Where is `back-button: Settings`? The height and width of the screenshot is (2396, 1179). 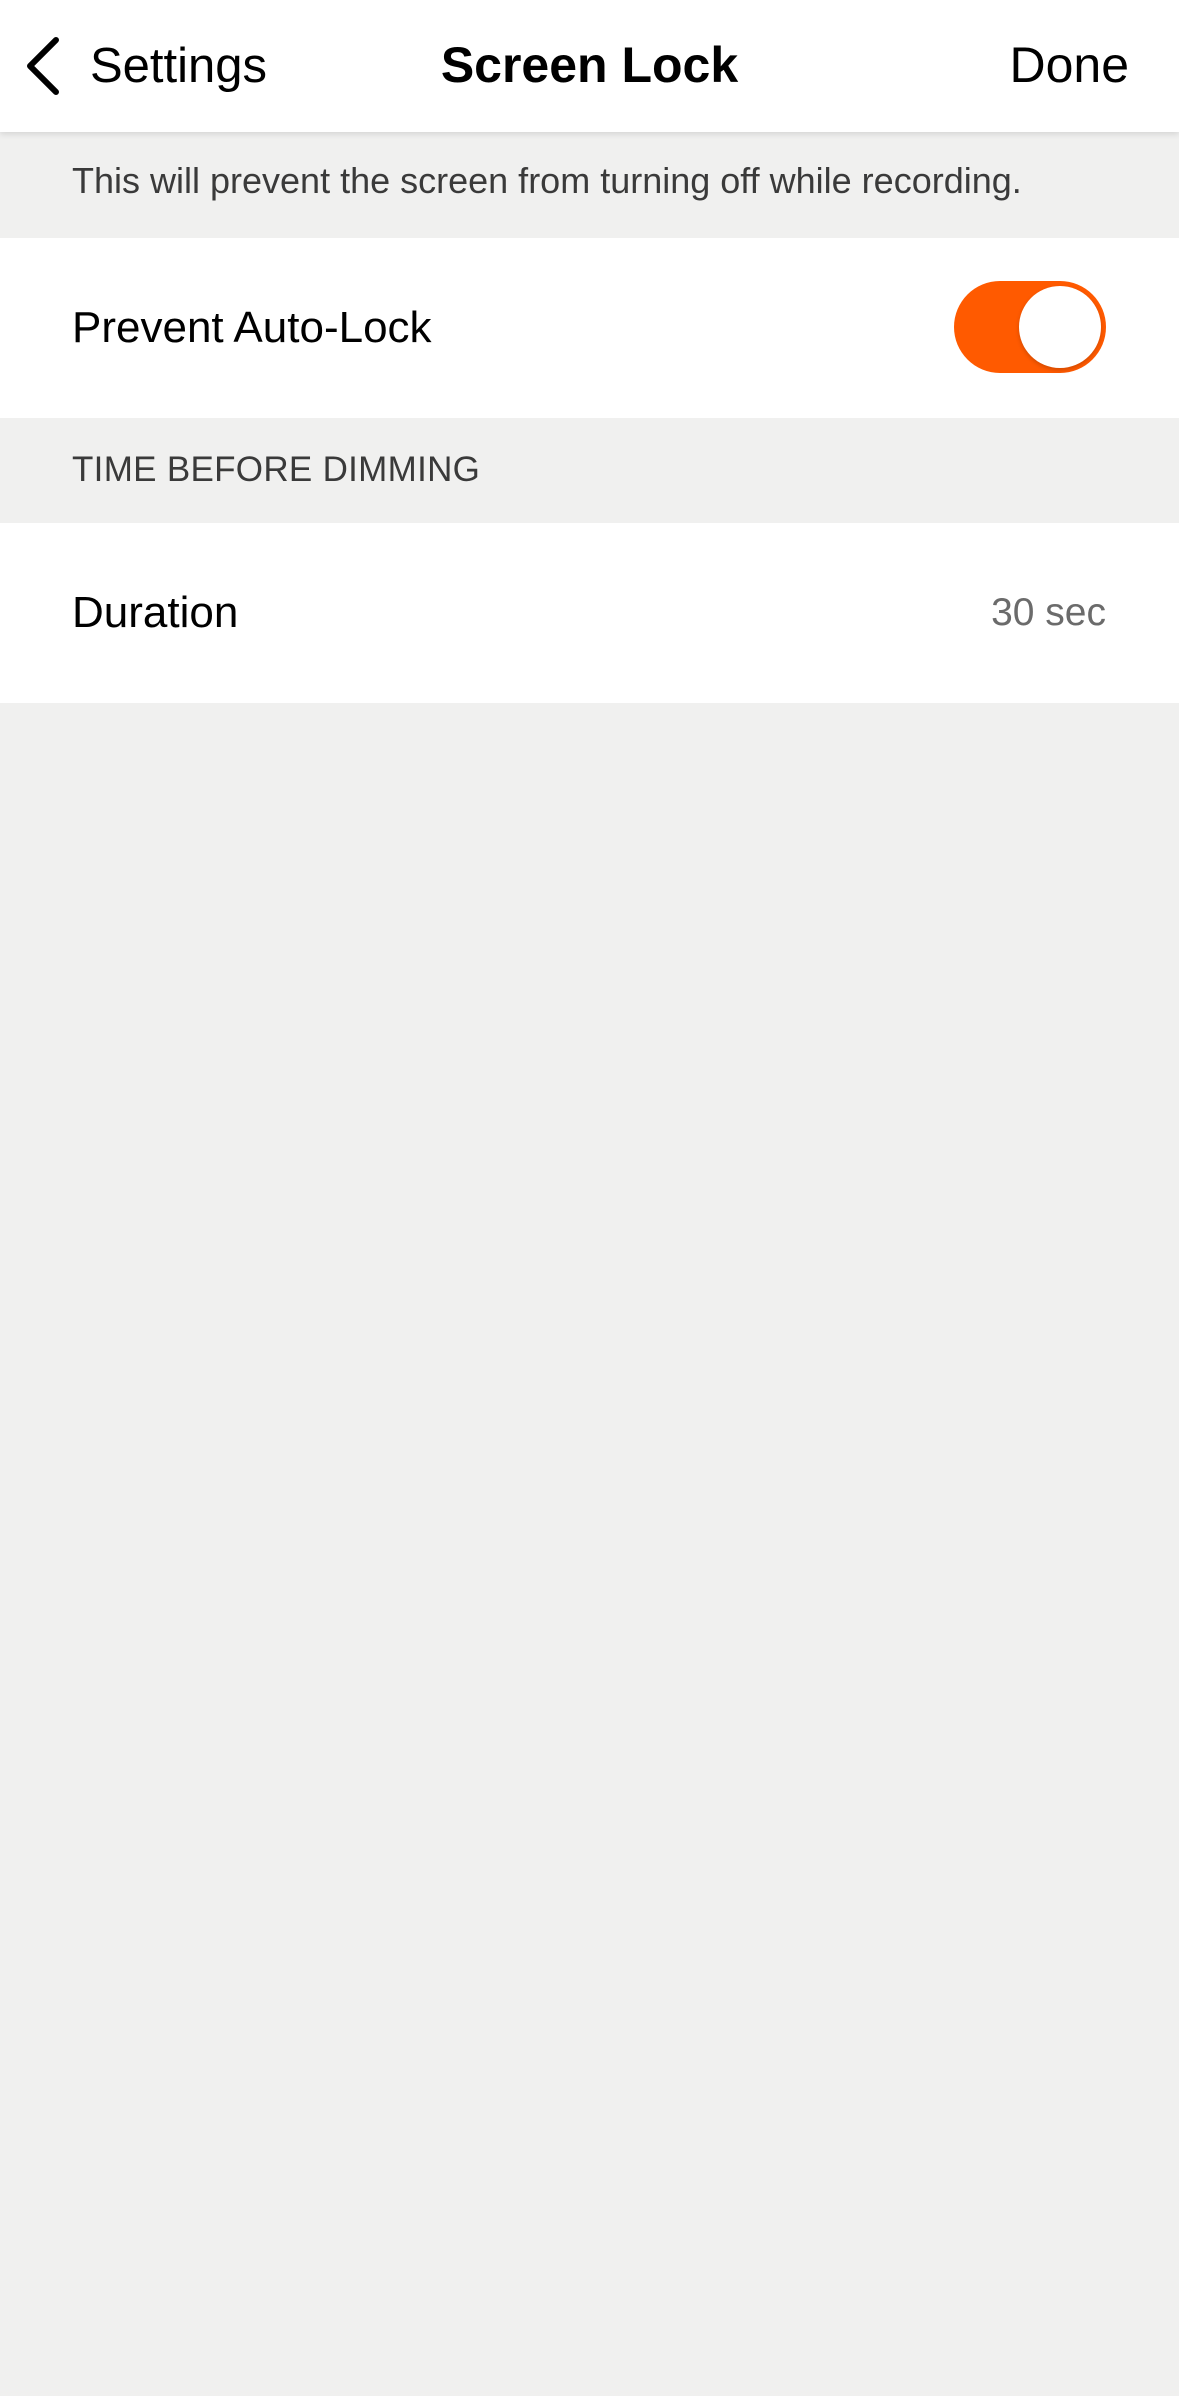
back-button: Settings is located at coordinates (144, 66).